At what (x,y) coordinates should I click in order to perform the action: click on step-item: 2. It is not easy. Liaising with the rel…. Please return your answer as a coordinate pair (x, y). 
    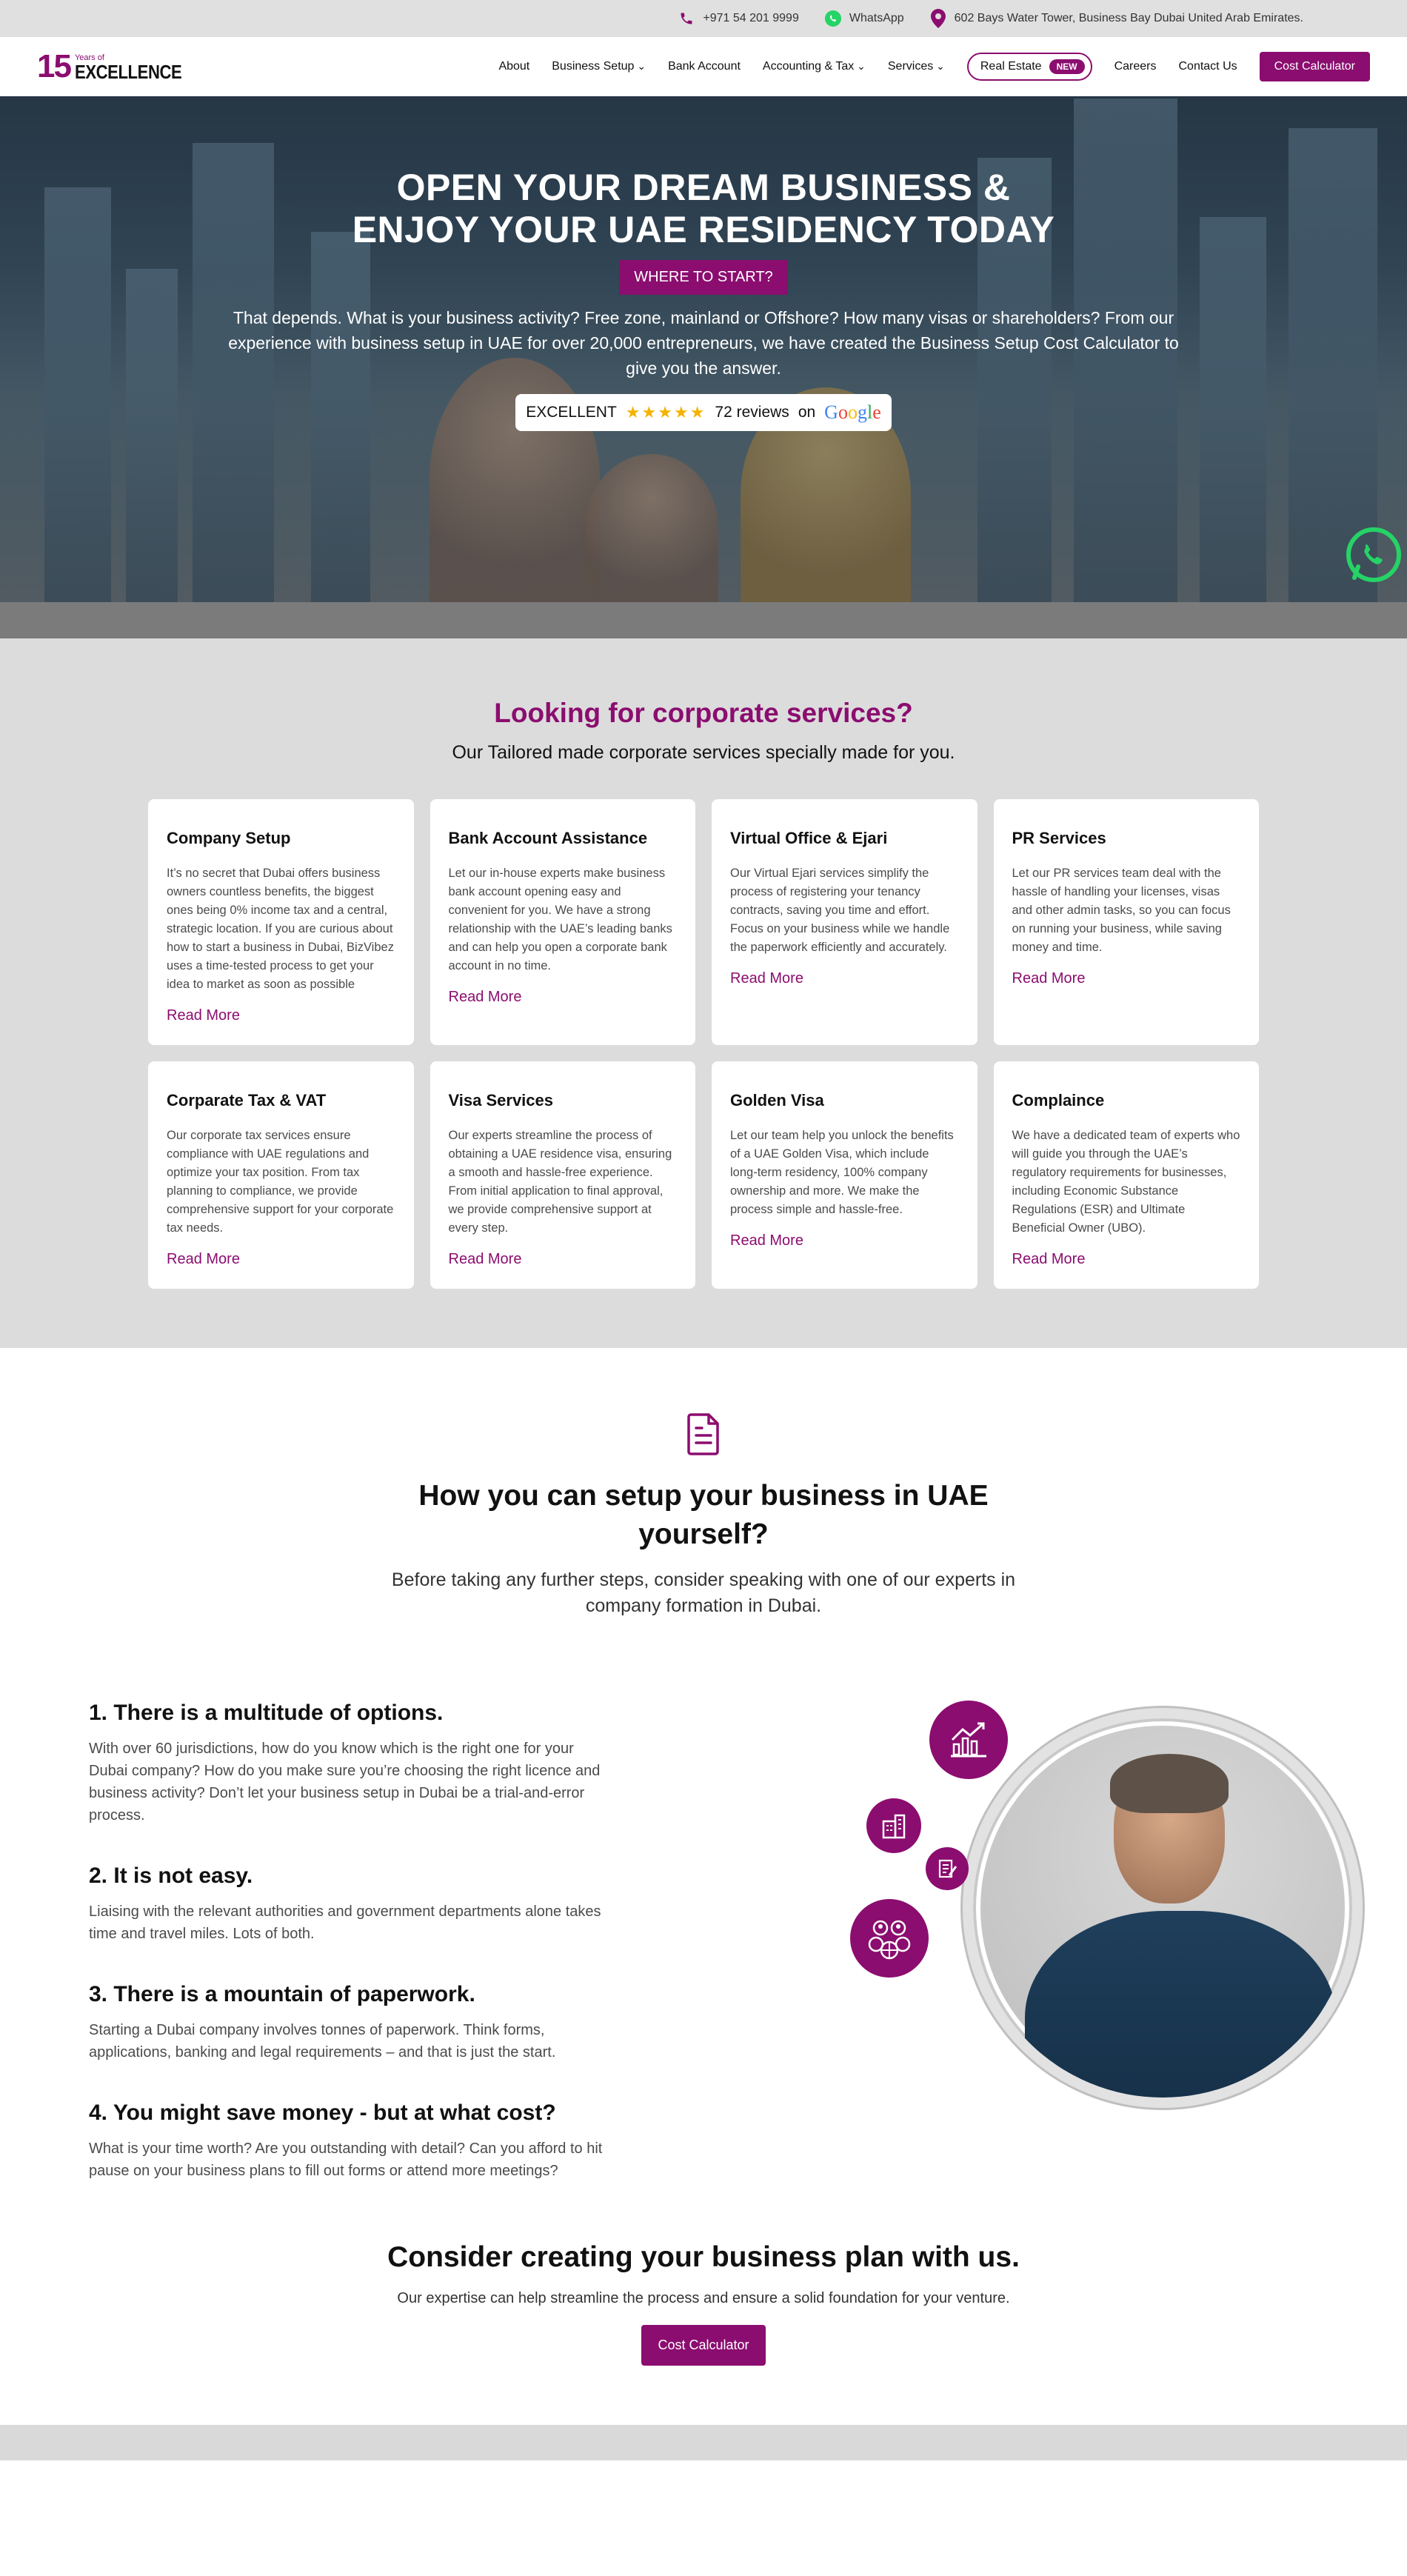
    Looking at the image, I should click on (346, 1904).